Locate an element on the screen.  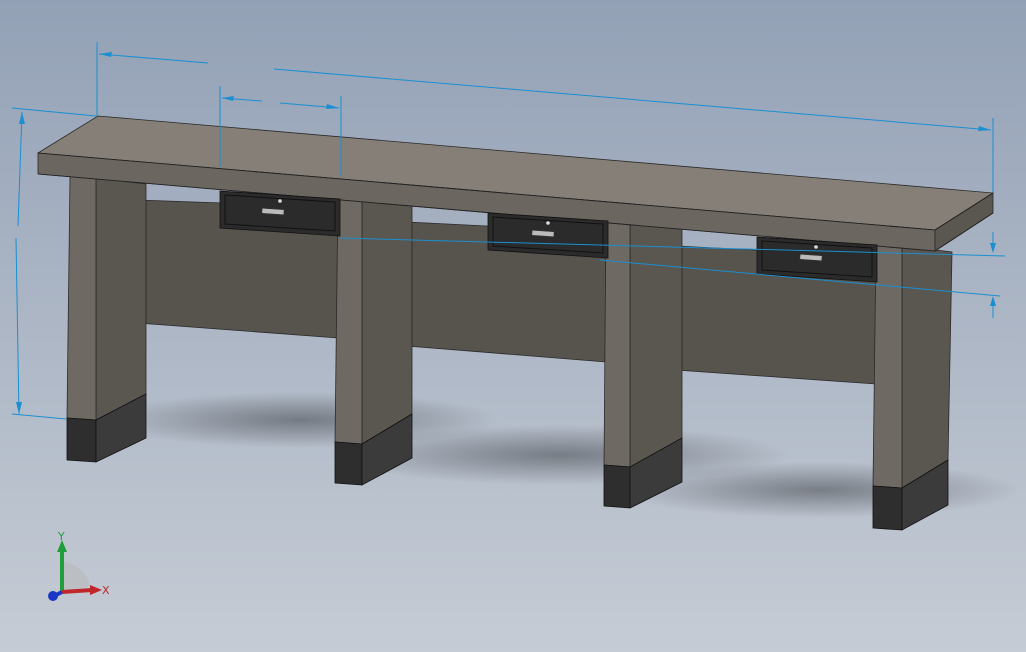
dimension-overall-length is located at coordinates (153, 58).